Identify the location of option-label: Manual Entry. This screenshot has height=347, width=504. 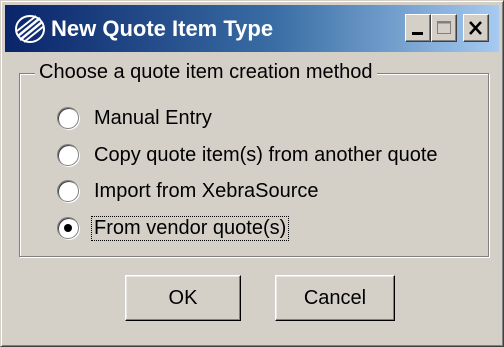
(153, 117).